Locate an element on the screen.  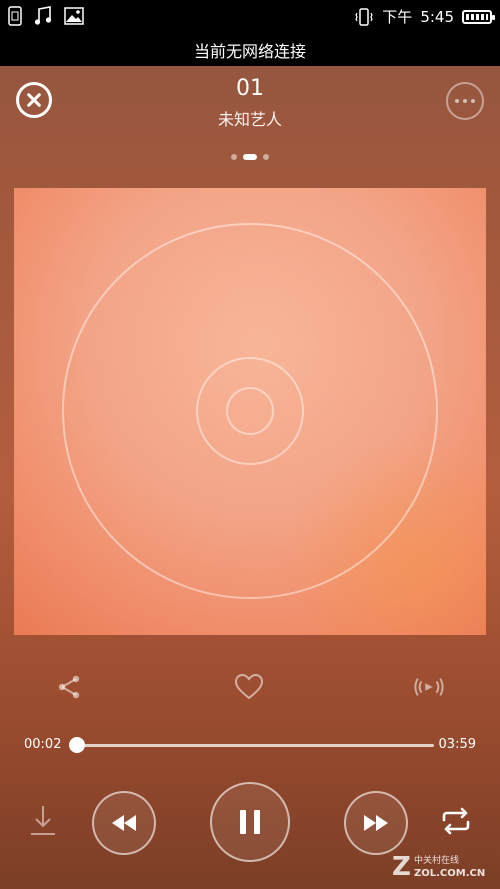
zol-watermark-logo: Z 中关村在线 ZOL.COM.CN is located at coordinates (440, 865).